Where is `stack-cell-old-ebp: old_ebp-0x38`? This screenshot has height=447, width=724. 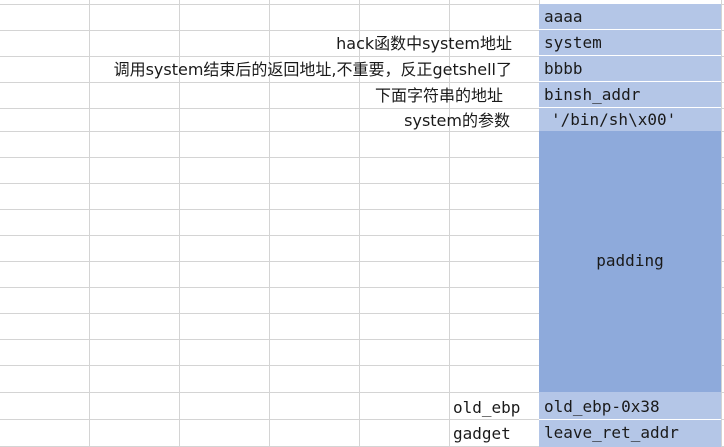 stack-cell-old-ebp: old_ebp-0x38 is located at coordinates (630, 407).